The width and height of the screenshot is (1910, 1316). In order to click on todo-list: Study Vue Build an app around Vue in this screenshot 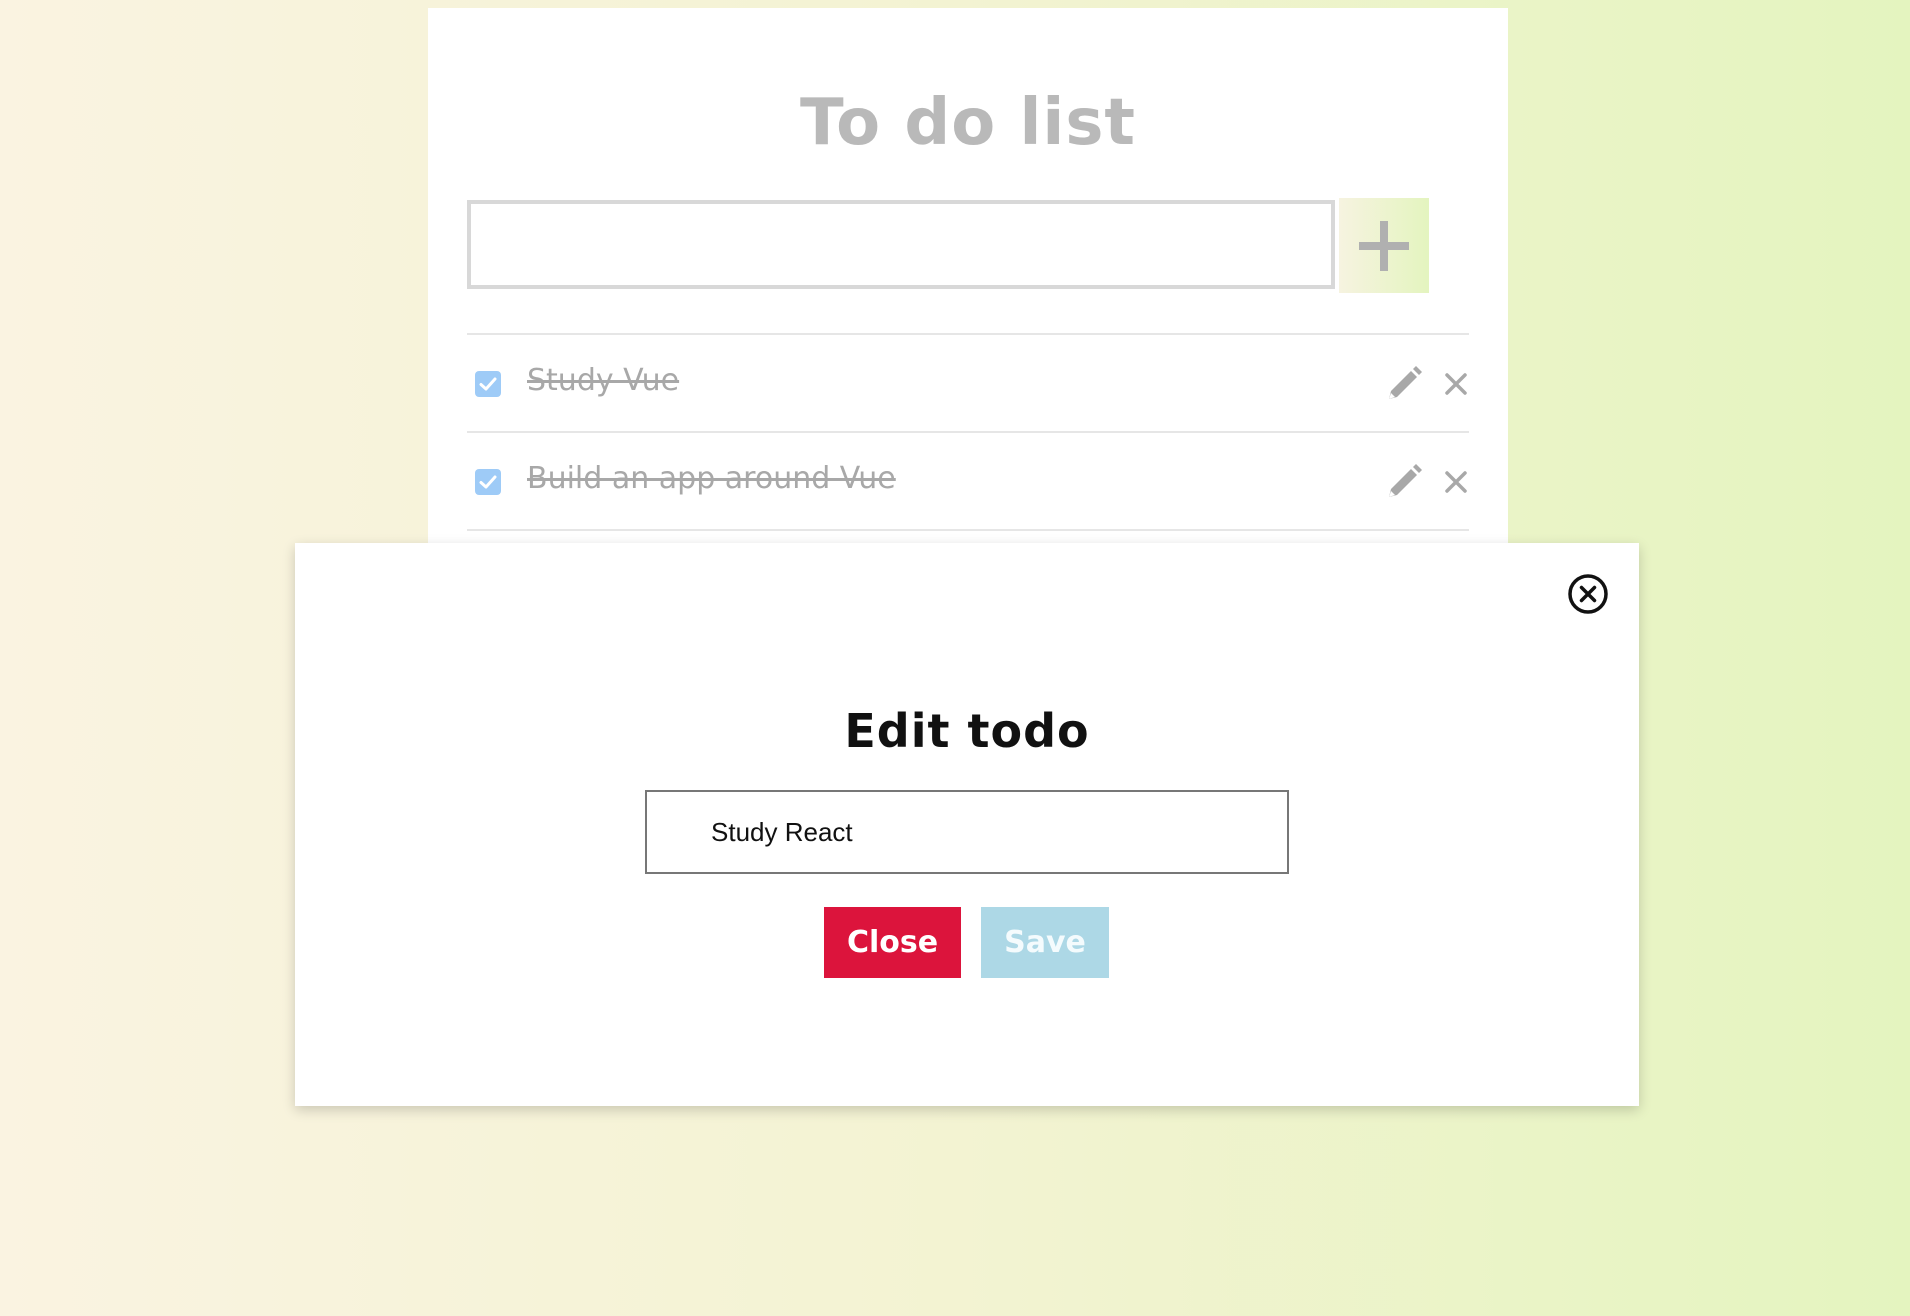, I will do `click(968, 432)`.